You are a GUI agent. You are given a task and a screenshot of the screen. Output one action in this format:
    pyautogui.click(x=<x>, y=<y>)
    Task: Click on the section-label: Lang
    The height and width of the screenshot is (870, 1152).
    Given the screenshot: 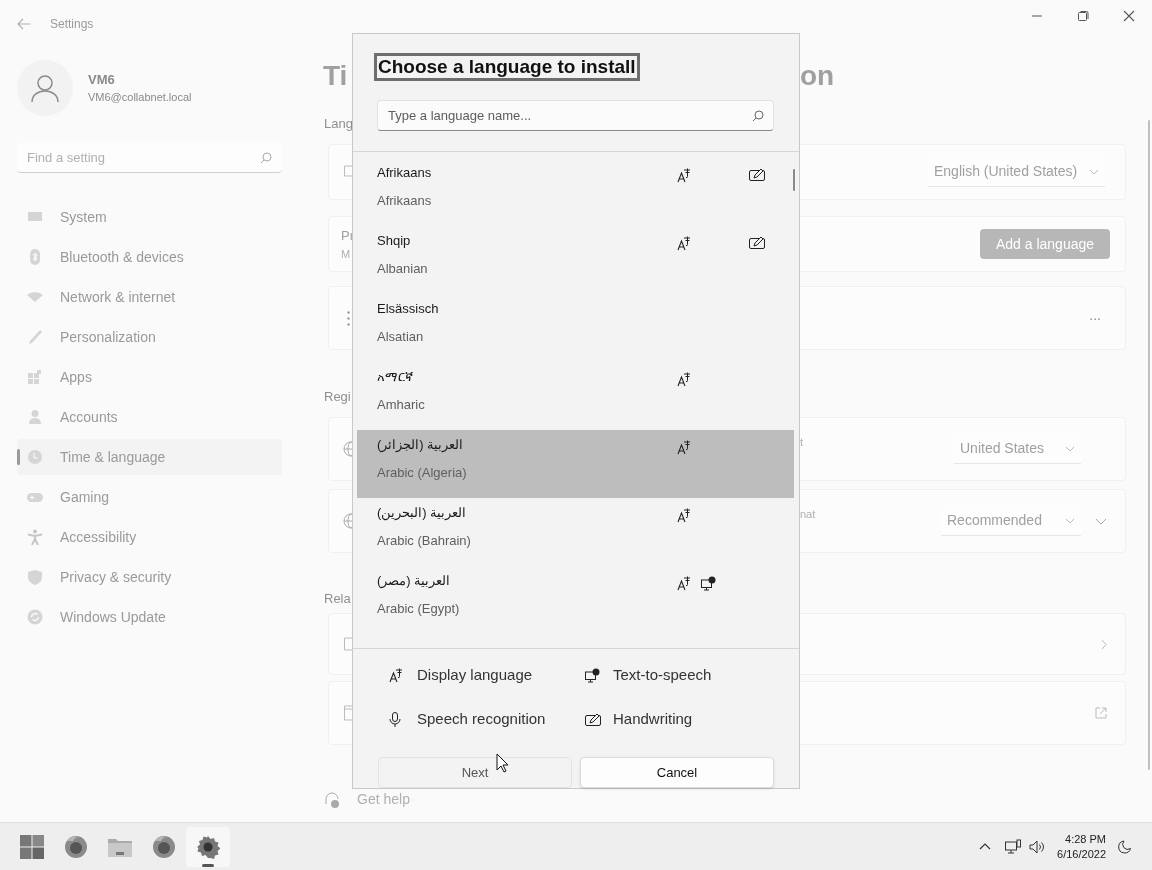 What is the action you would take?
    pyautogui.click(x=338, y=124)
    